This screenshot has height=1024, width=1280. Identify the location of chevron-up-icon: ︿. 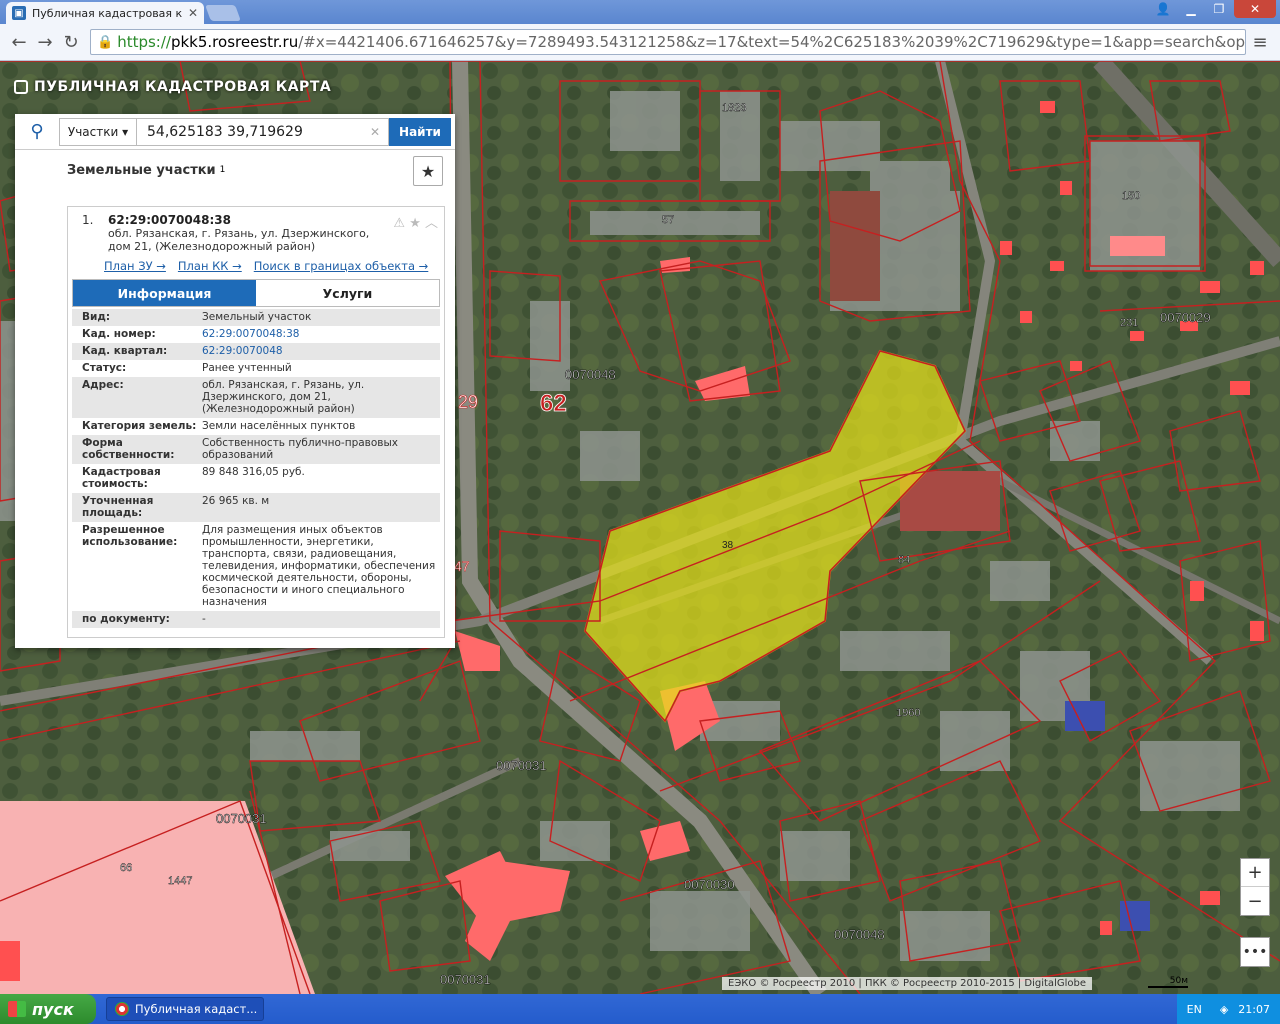
(431, 223).